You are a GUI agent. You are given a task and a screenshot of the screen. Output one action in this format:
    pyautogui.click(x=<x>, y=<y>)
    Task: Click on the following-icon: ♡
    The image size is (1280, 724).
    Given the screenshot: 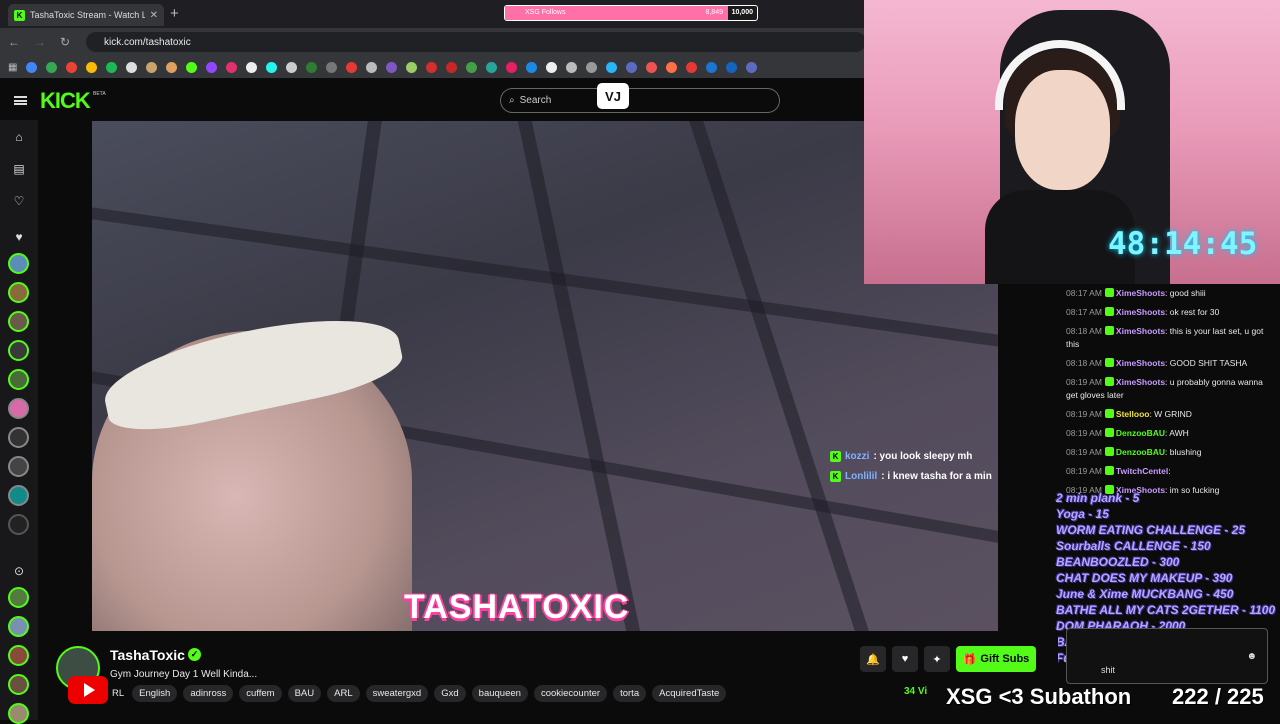 What is the action you would take?
    pyautogui.click(x=19, y=201)
    